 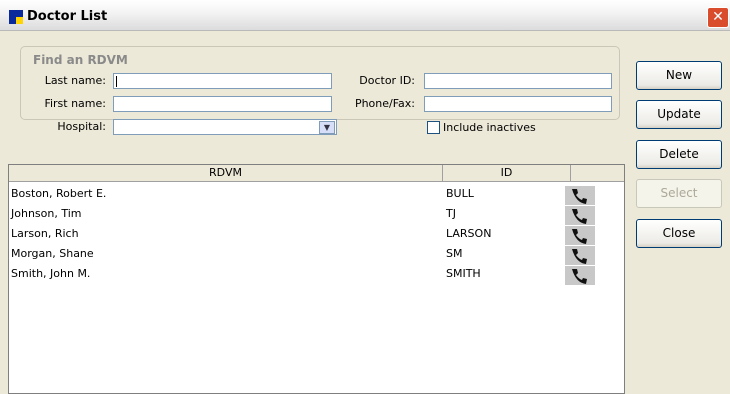 I want to click on include-inactives-checkbox, so click(x=433, y=127).